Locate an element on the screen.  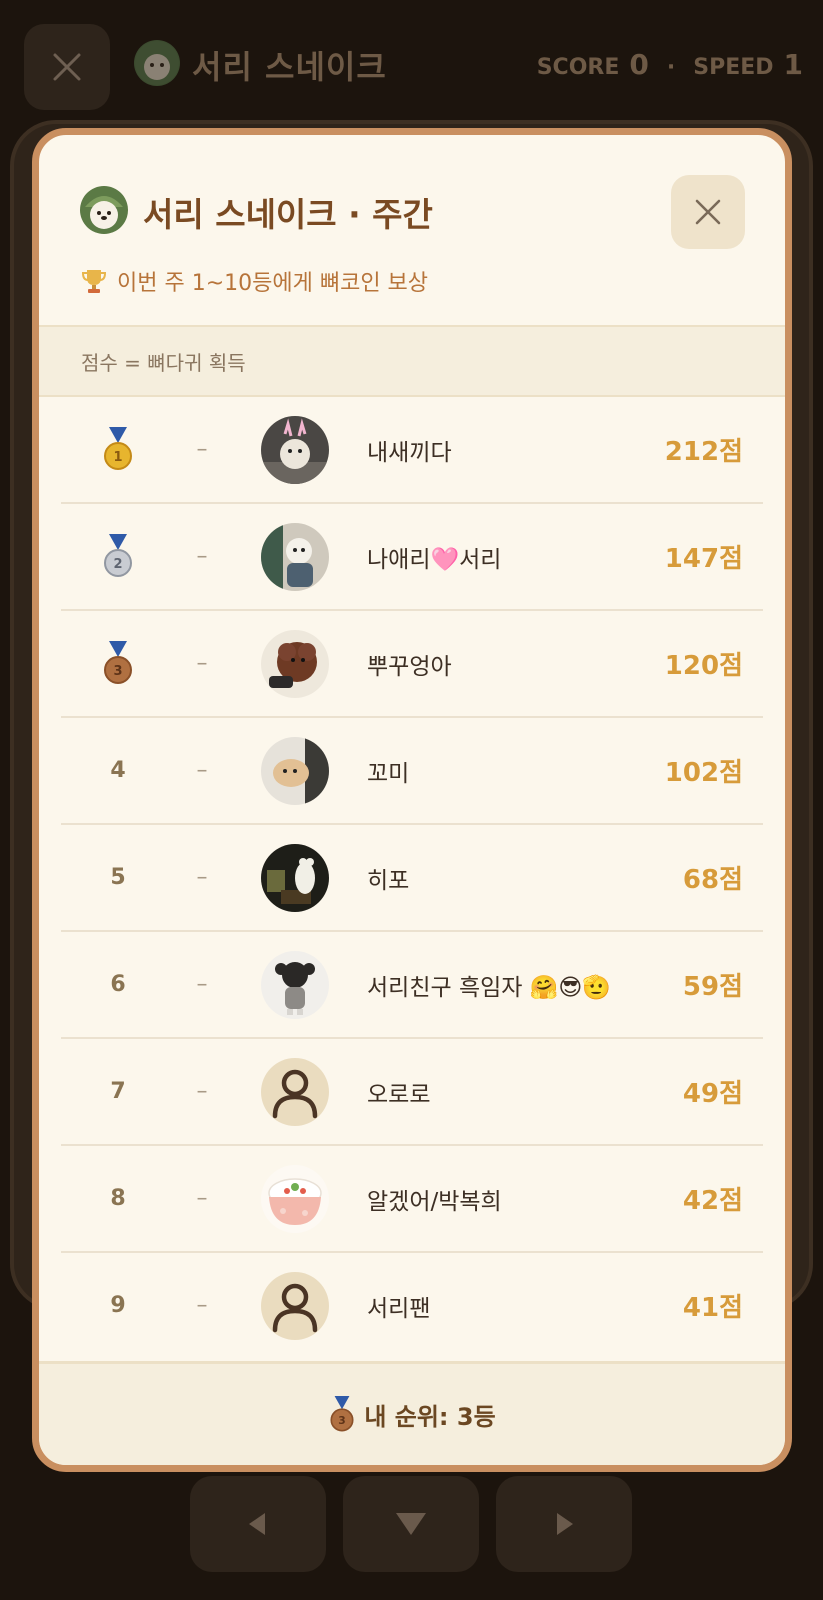
score-label: SCORE is located at coordinates (578, 67).